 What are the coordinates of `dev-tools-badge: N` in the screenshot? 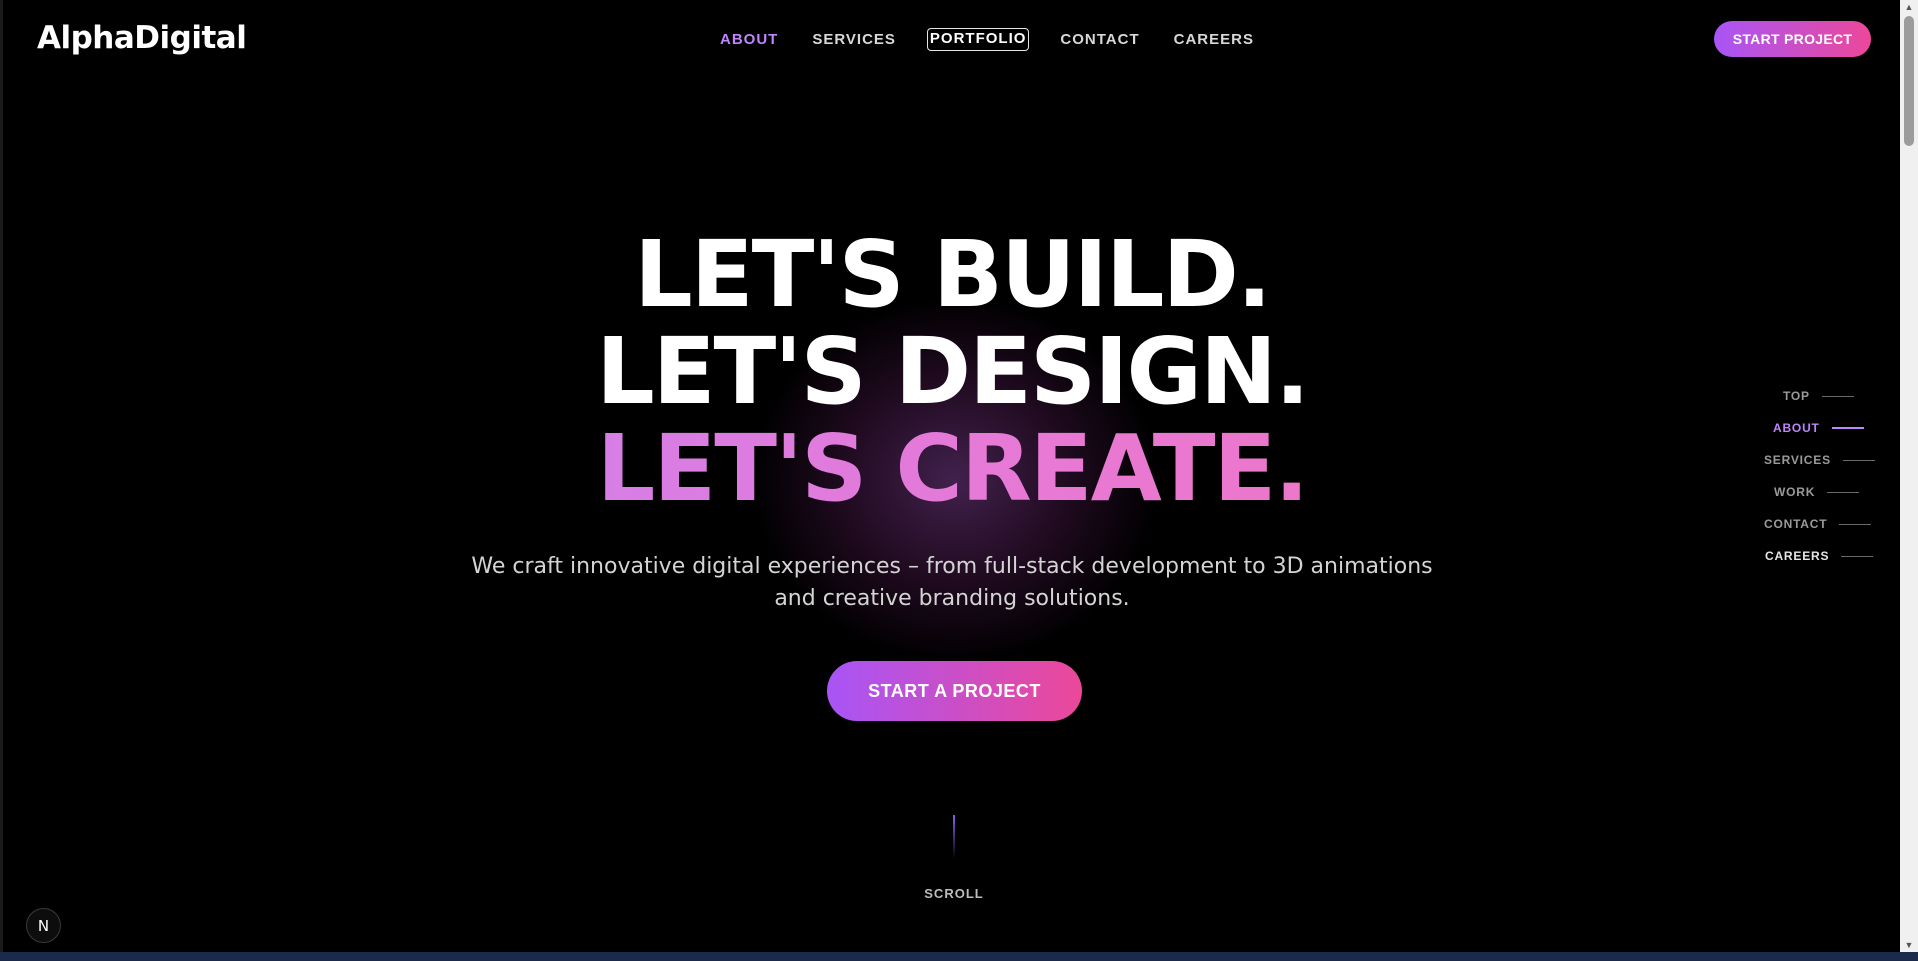 It's located at (43, 925).